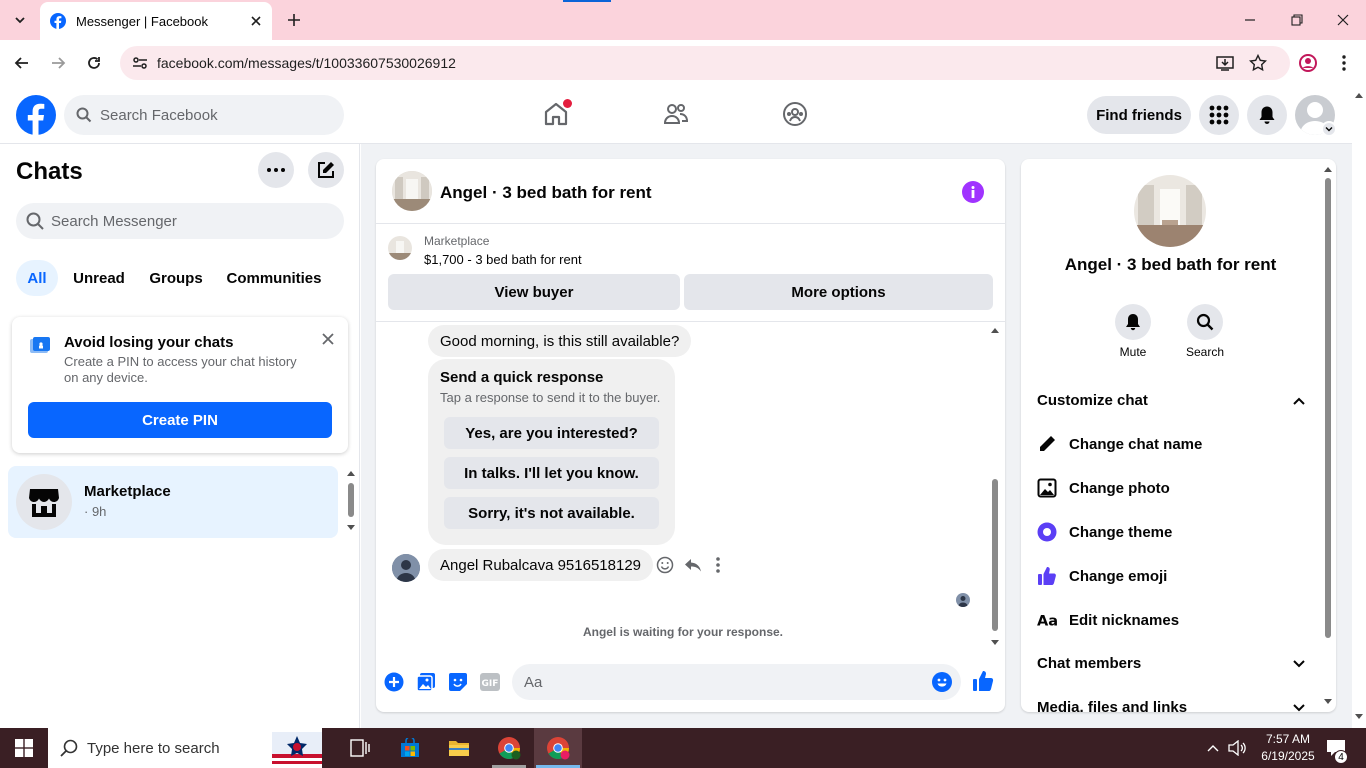 The height and width of the screenshot is (768, 1366). I want to click on friends-icon, so click(676, 114).